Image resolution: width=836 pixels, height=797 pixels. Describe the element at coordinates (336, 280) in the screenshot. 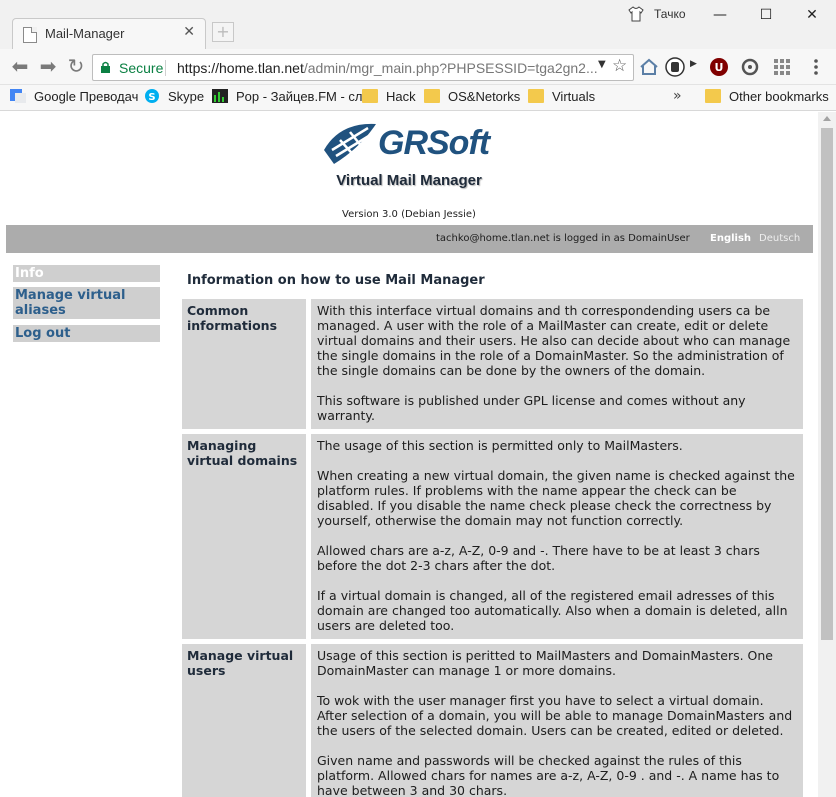

I see `page-title: Information on how to use Mail Manager` at that location.